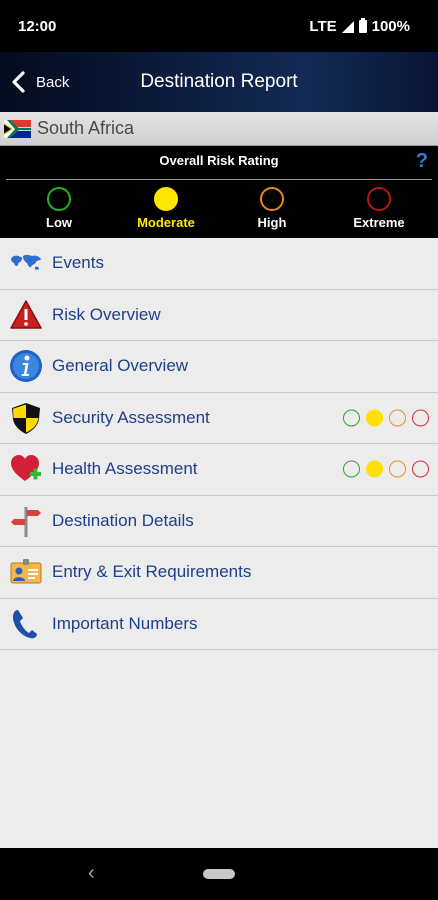 Image resolution: width=438 pixels, height=900 pixels. Describe the element at coordinates (106, 314) in the screenshot. I see `menu-item-label: Risk Overview` at that location.